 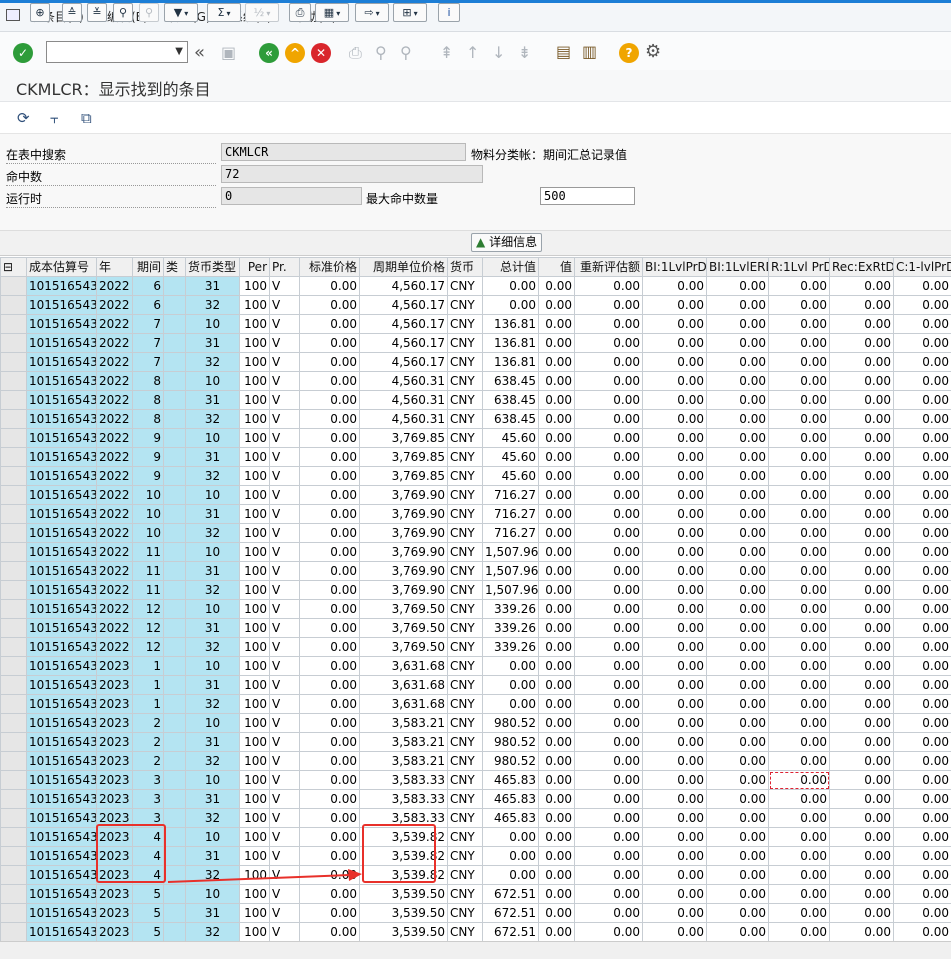 I want to click on table-cell: 3, so click(x=148, y=780).